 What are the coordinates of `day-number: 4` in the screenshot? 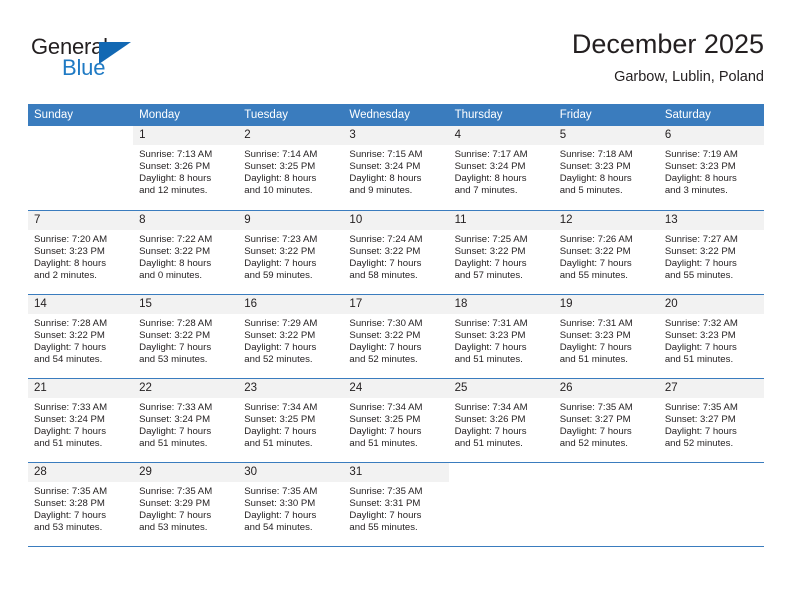 It's located at (501, 135).